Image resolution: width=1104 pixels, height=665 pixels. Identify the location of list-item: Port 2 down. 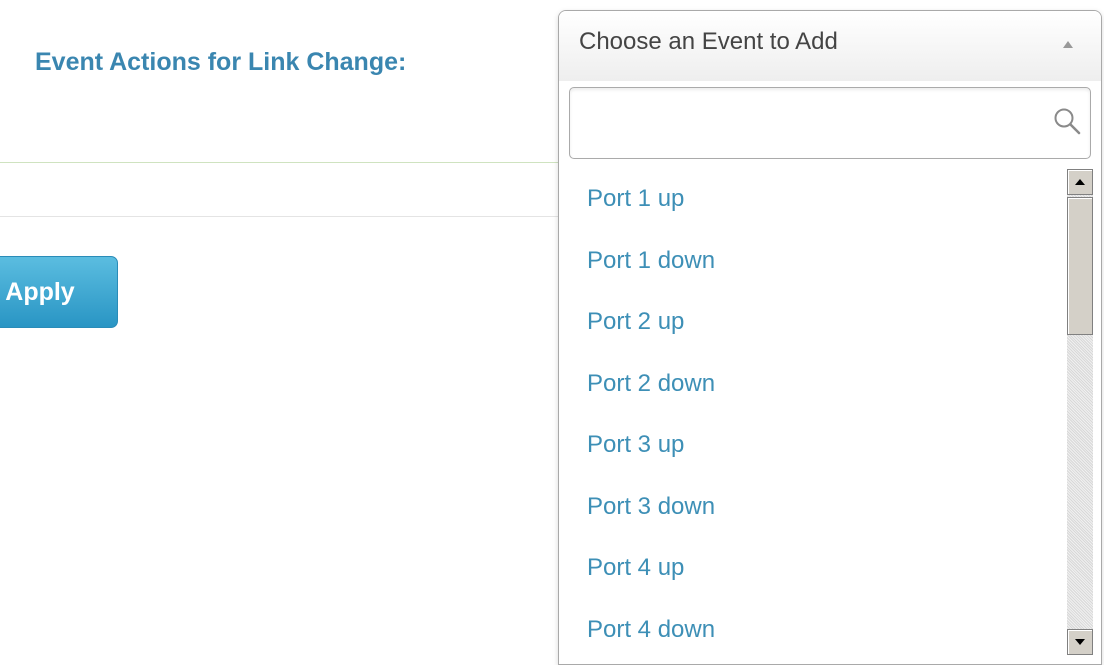
(811, 385).